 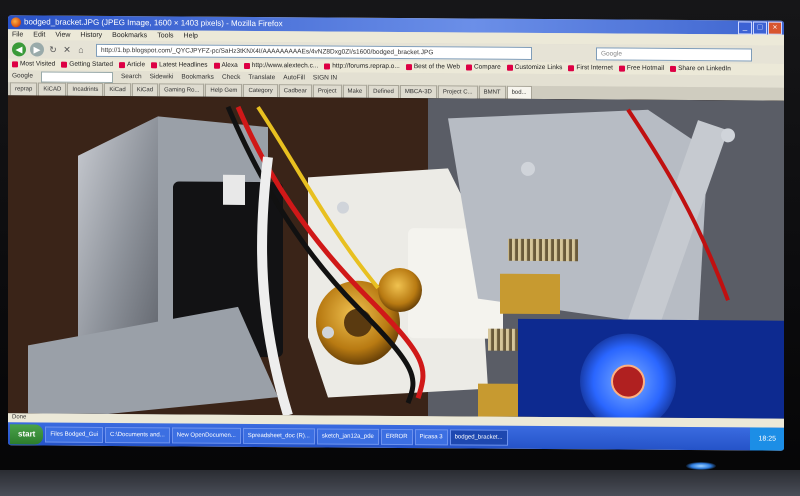 What do you see at coordinates (431, 436) in the screenshot?
I see `taskbar-item: Picasa 3` at bounding box center [431, 436].